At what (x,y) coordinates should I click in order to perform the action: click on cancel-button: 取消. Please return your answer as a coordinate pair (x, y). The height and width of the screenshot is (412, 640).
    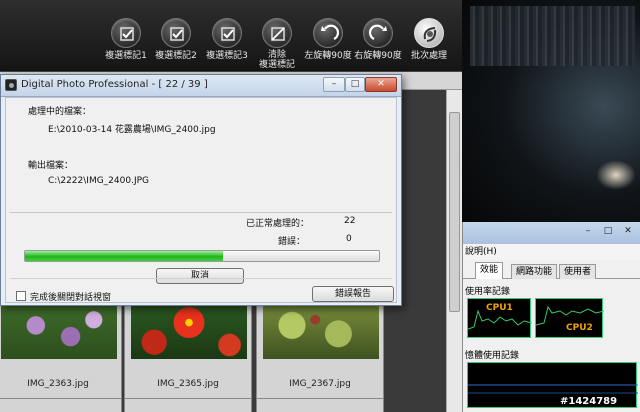
    Looking at the image, I should click on (200, 276).